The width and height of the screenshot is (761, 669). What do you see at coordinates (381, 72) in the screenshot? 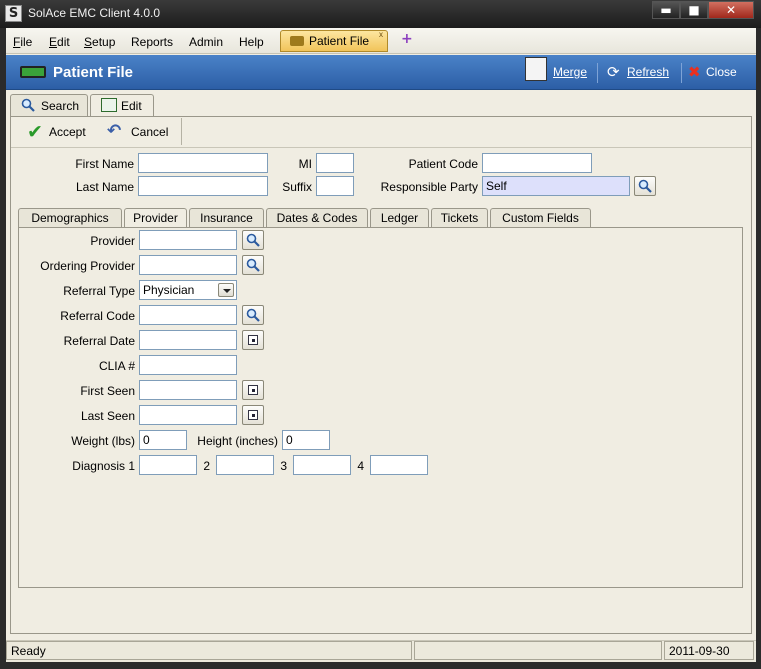
I see `module-header: Patient File Merge ⟳ Refresh ✖ Close` at bounding box center [381, 72].